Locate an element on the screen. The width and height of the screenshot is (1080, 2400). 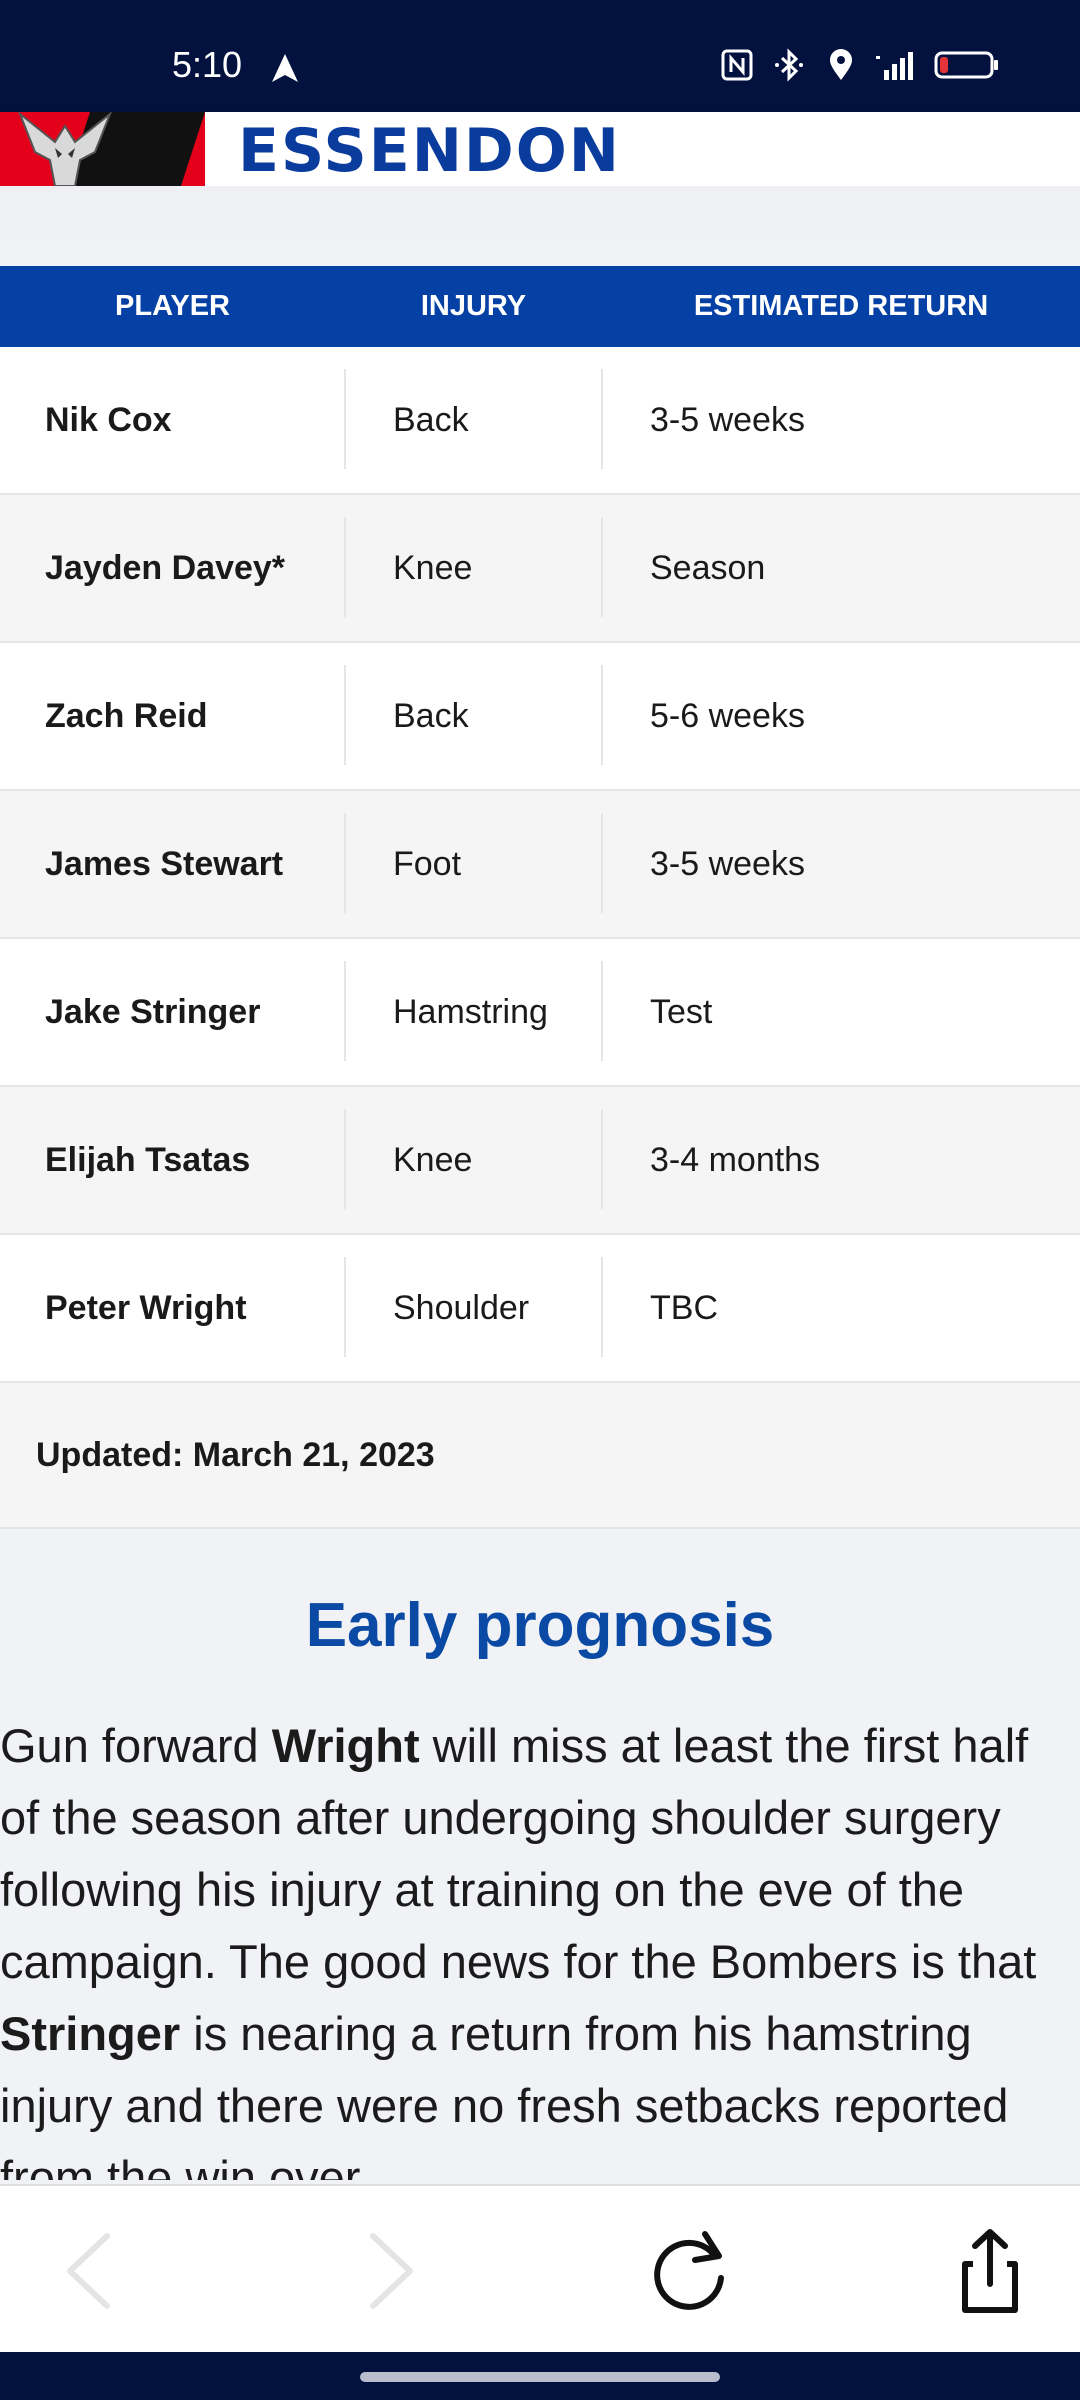
club-logo is located at coordinates (102, 149).